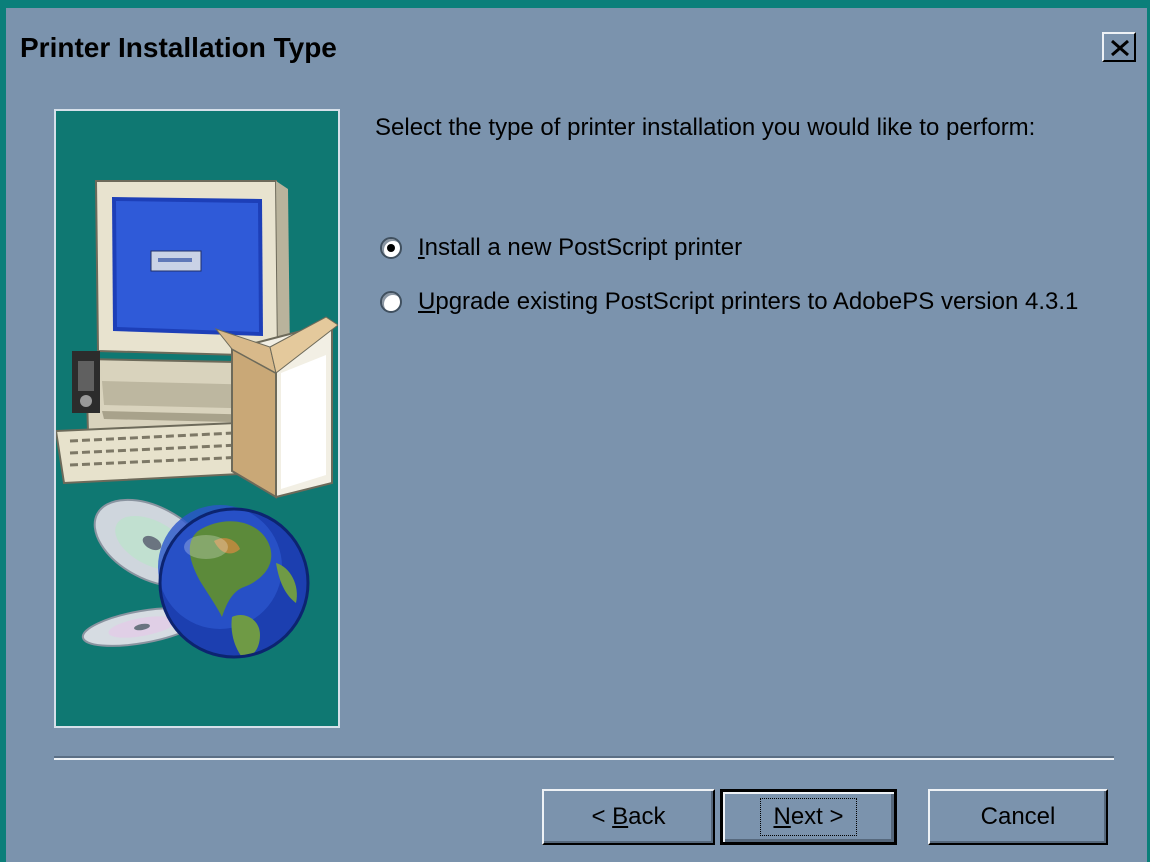 This screenshot has height=862, width=1150. I want to click on software-box-icon, so click(276, 407).